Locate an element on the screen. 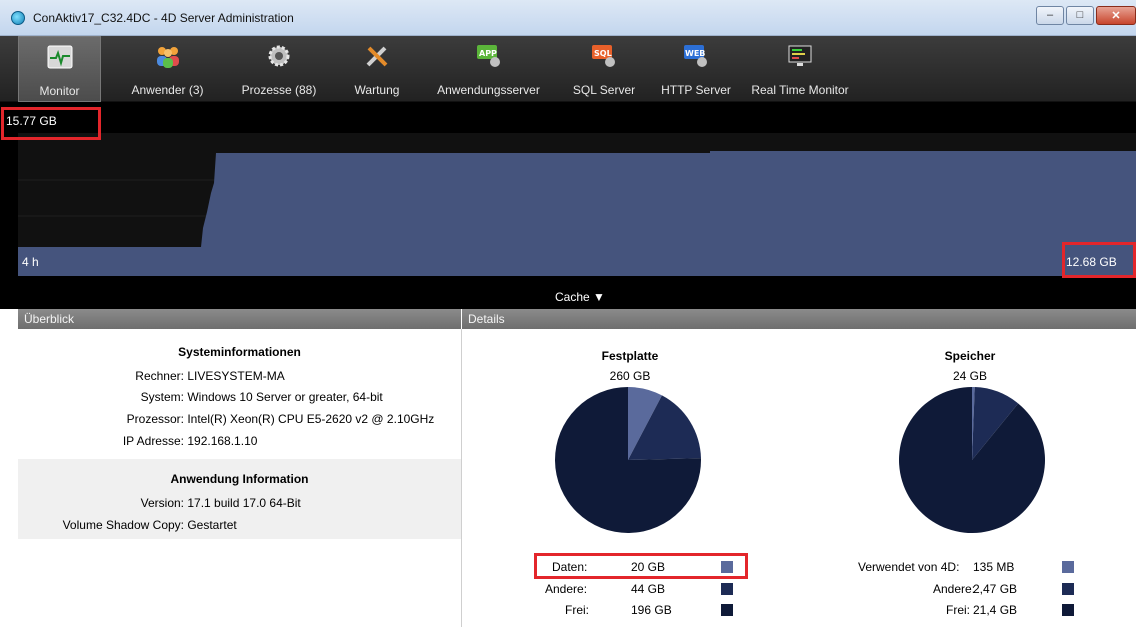 The width and height of the screenshot is (1136, 627). details-header: Details is located at coordinates (799, 319).